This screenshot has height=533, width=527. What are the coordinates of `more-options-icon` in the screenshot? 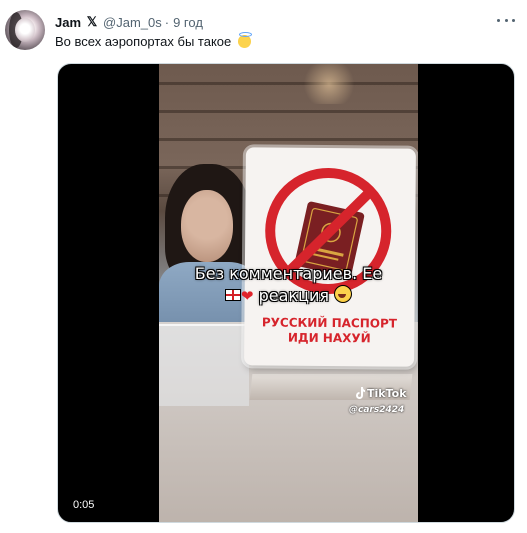 It's located at (506, 20).